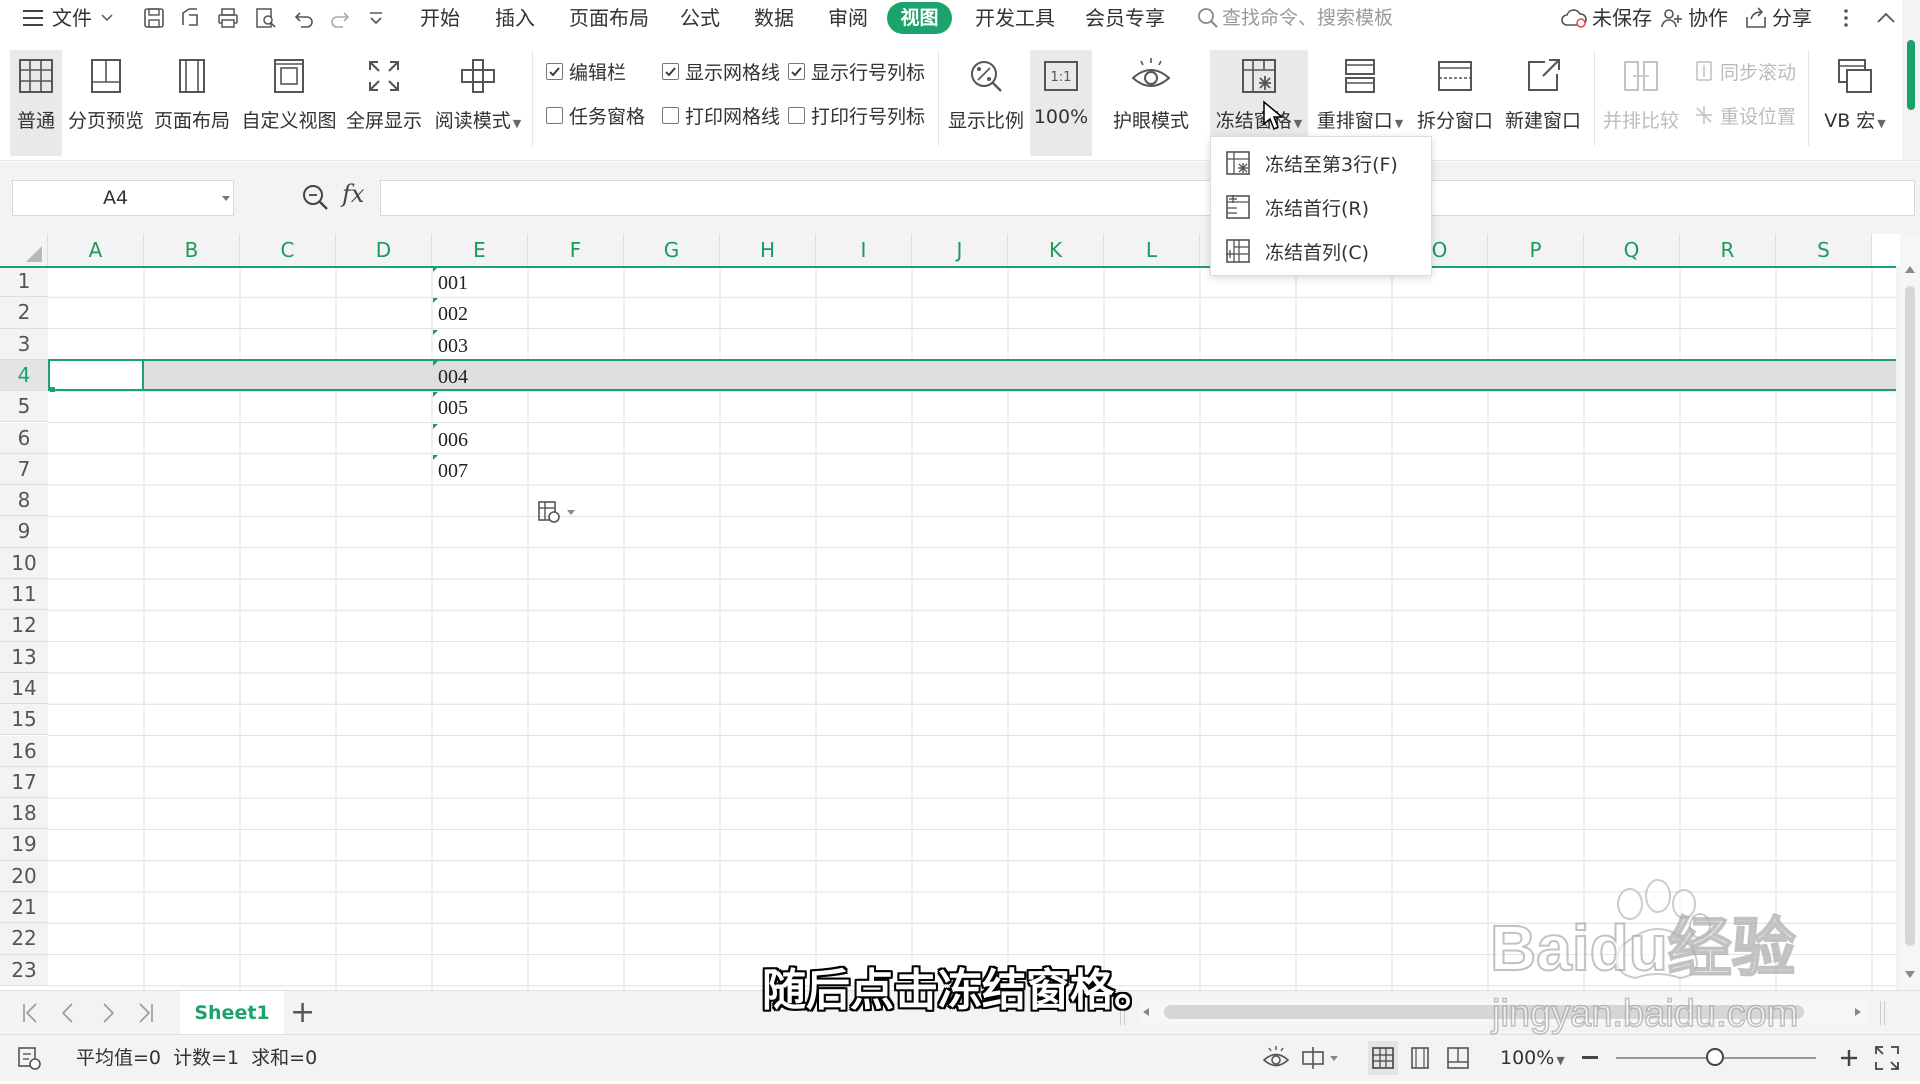 The width and height of the screenshot is (1920, 1084). Describe the element at coordinates (856, 115) in the screenshot. I see `print-headings-checkbox: 打印行号列标` at that location.